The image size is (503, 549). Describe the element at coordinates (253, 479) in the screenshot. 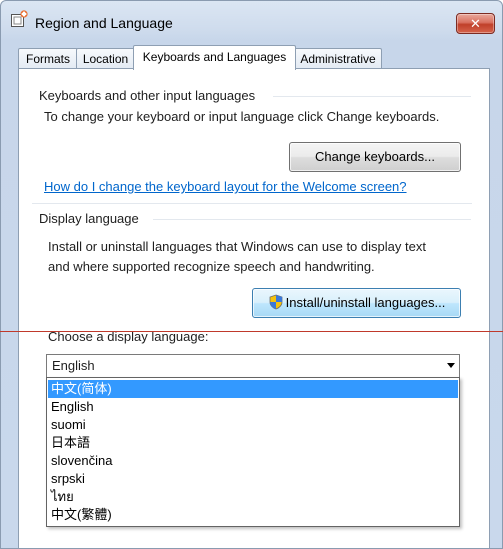

I see `language-option: srpski` at that location.